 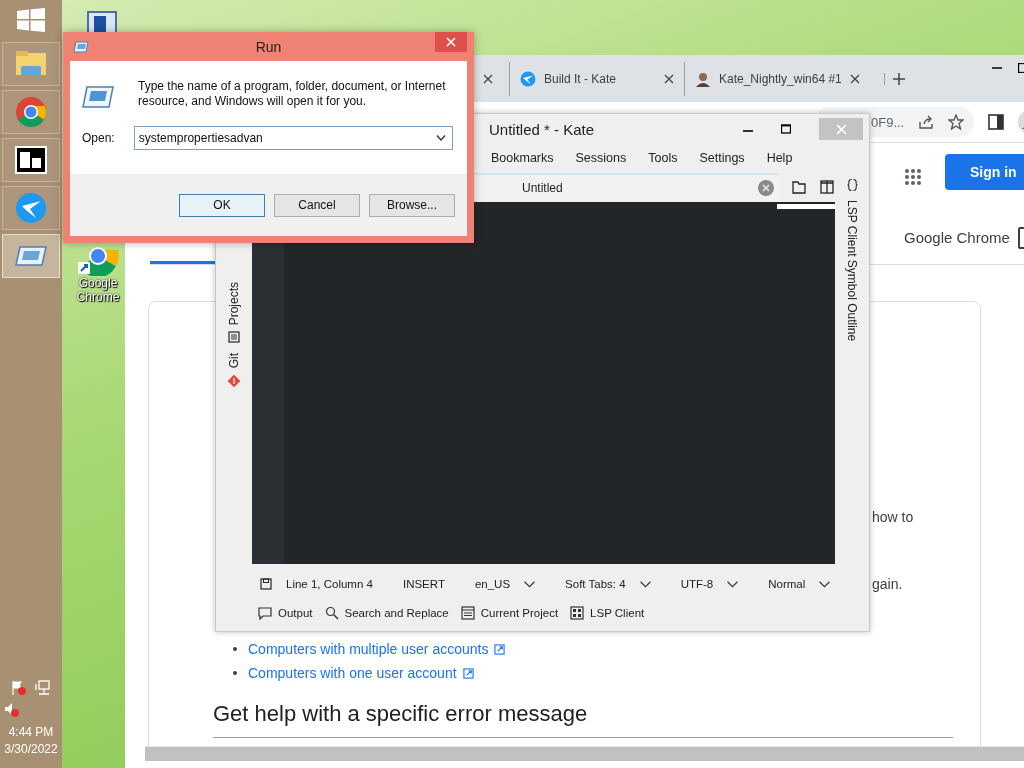 I want to click on tool-view-button: Output, so click(x=285, y=613).